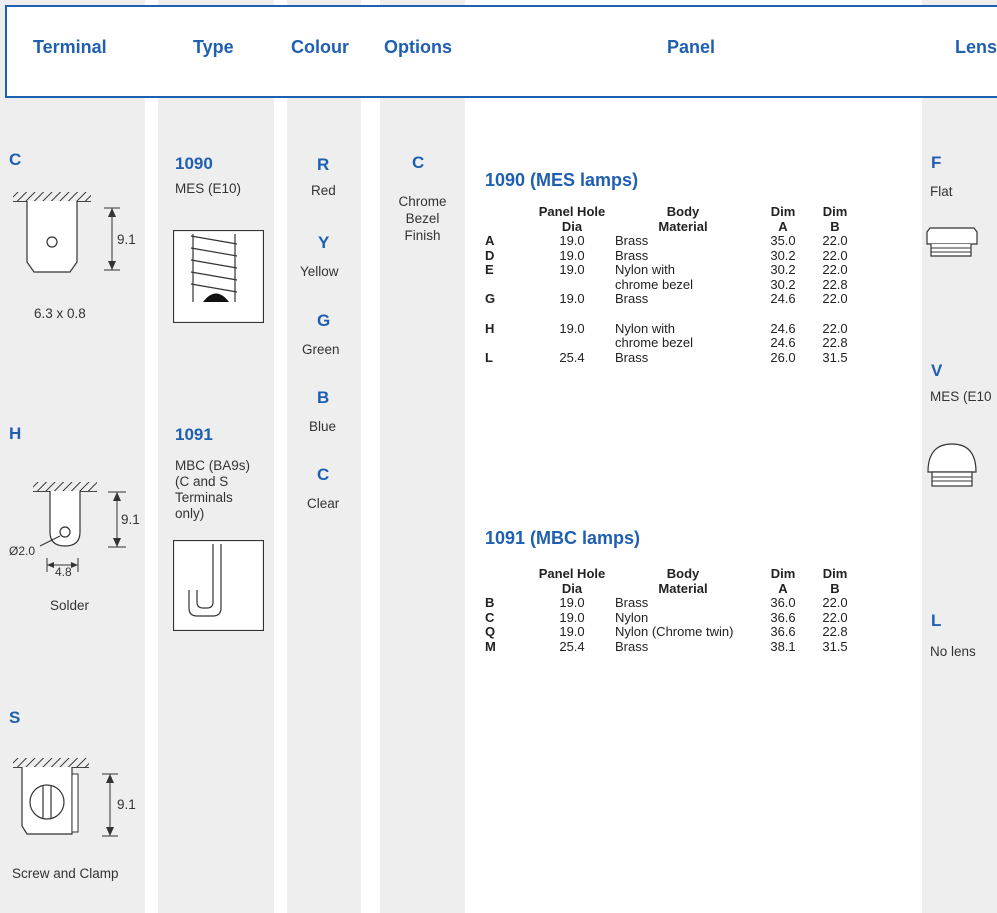  Describe the element at coordinates (324, 456) in the screenshot. I see `colour-column-bg` at that location.